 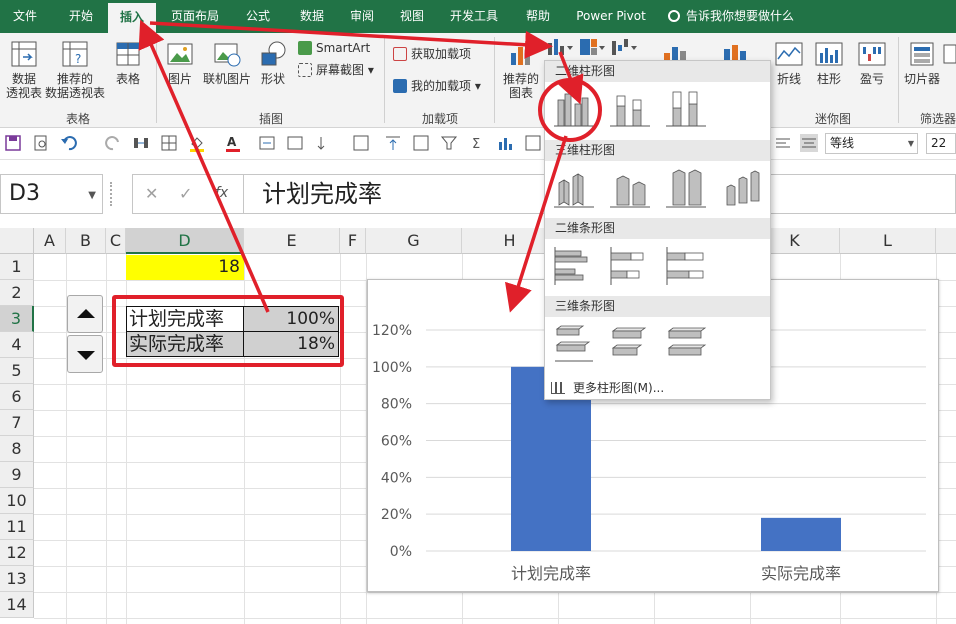 I want to click on stacked-column-option, so click(x=630, y=109).